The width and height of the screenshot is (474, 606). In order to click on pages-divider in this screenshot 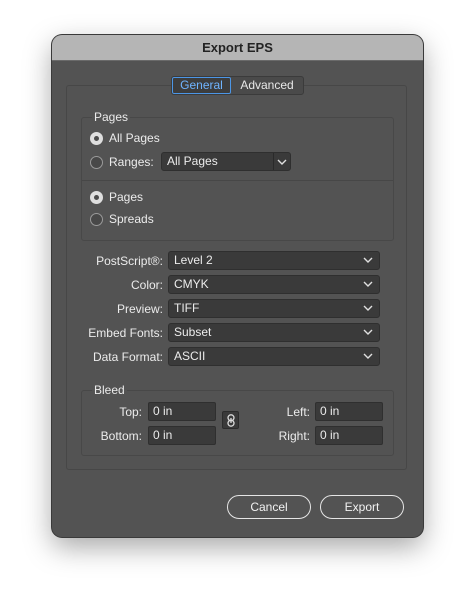, I will do `click(237, 180)`.